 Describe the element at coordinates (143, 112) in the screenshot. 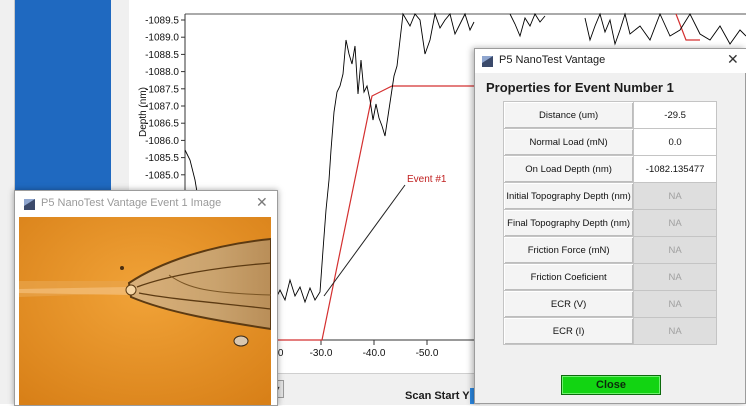

I see `y-axis-title: Depth (nm)` at that location.